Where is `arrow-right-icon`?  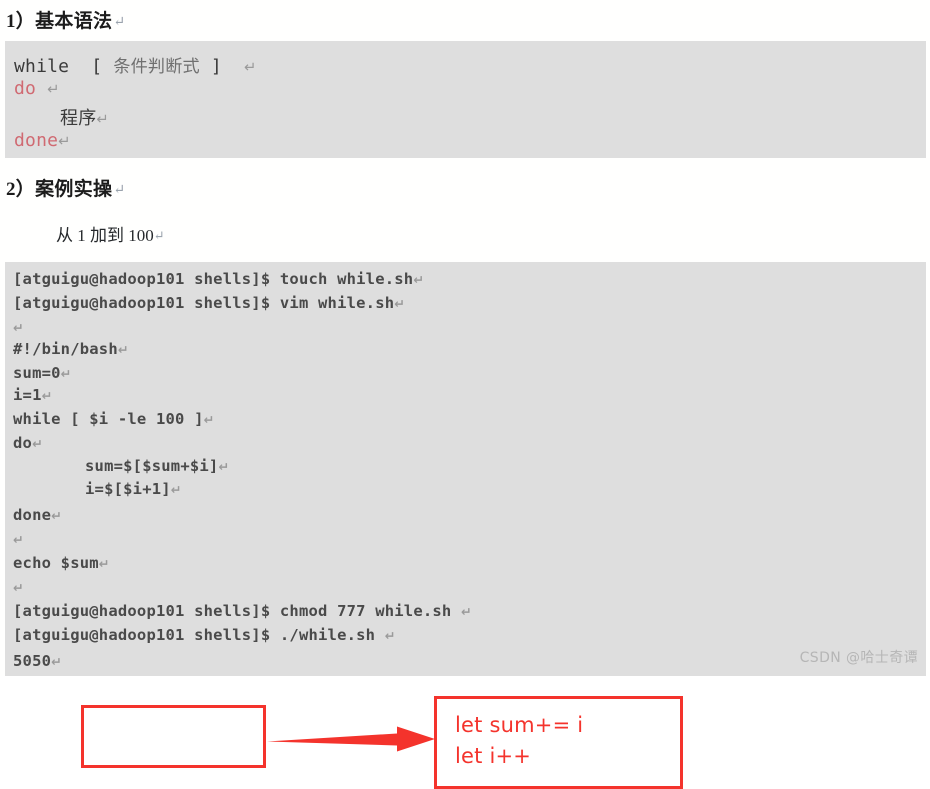
arrow-right-icon is located at coordinates (351, 739).